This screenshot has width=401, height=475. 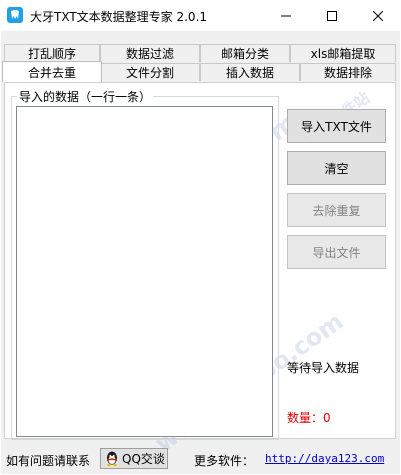 I want to click on website-link: http://daya123.com, so click(x=324, y=458).